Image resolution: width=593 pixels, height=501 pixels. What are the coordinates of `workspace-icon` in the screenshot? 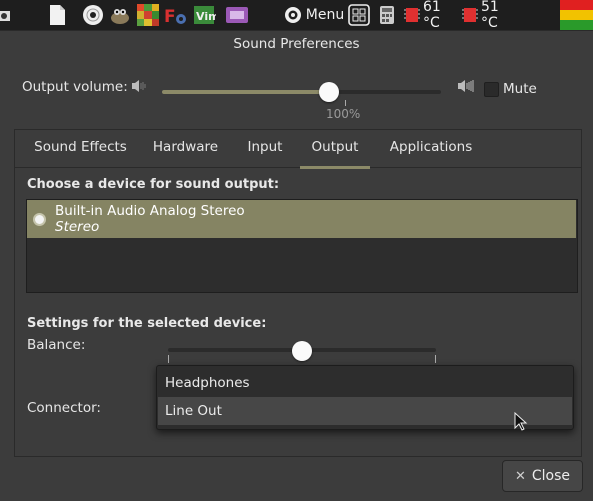 It's located at (359, 15).